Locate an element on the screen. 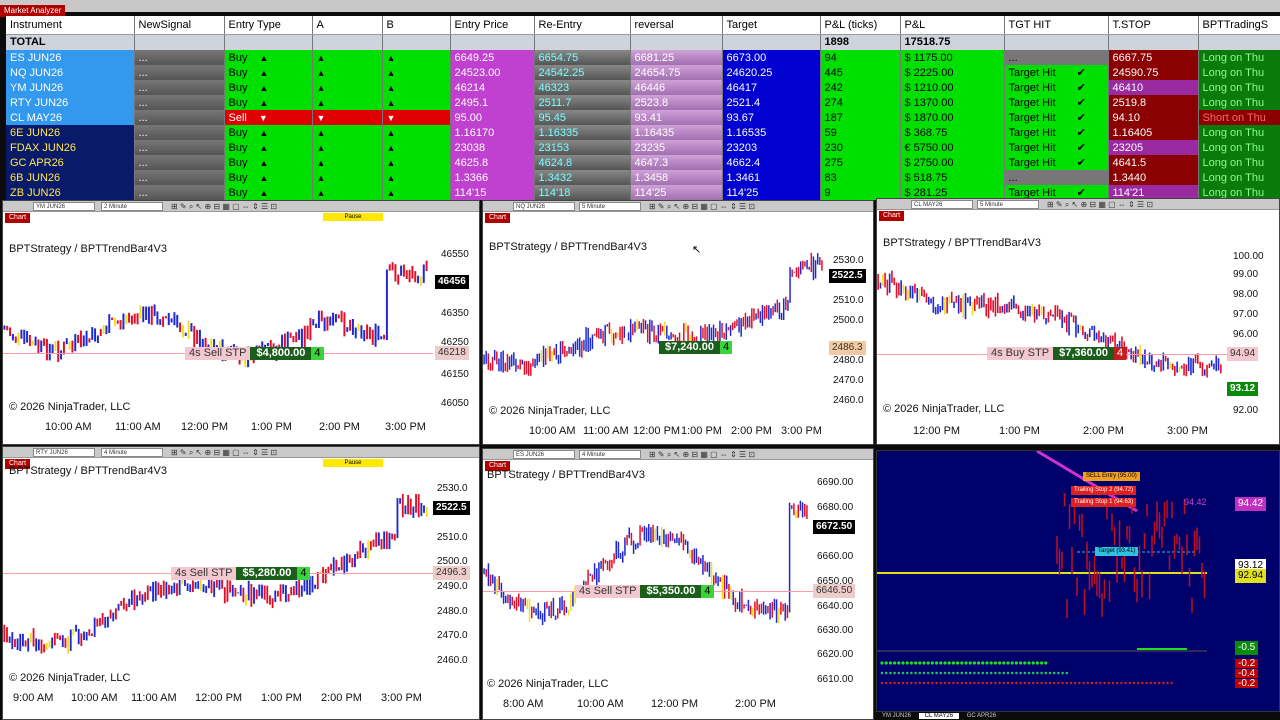 The height and width of the screenshot is (720, 1280). column-header: Entry Price is located at coordinates (492, 25).